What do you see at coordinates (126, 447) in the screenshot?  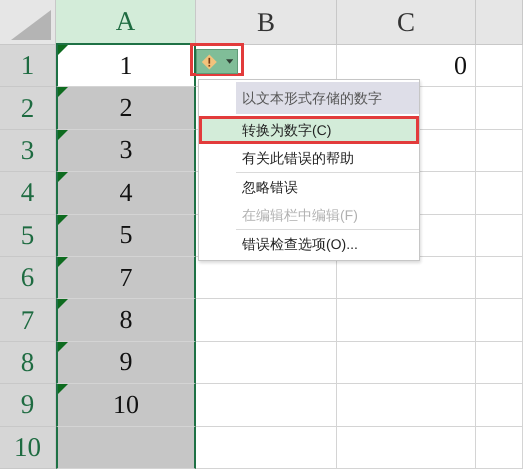 I see `table-cell` at bounding box center [126, 447].